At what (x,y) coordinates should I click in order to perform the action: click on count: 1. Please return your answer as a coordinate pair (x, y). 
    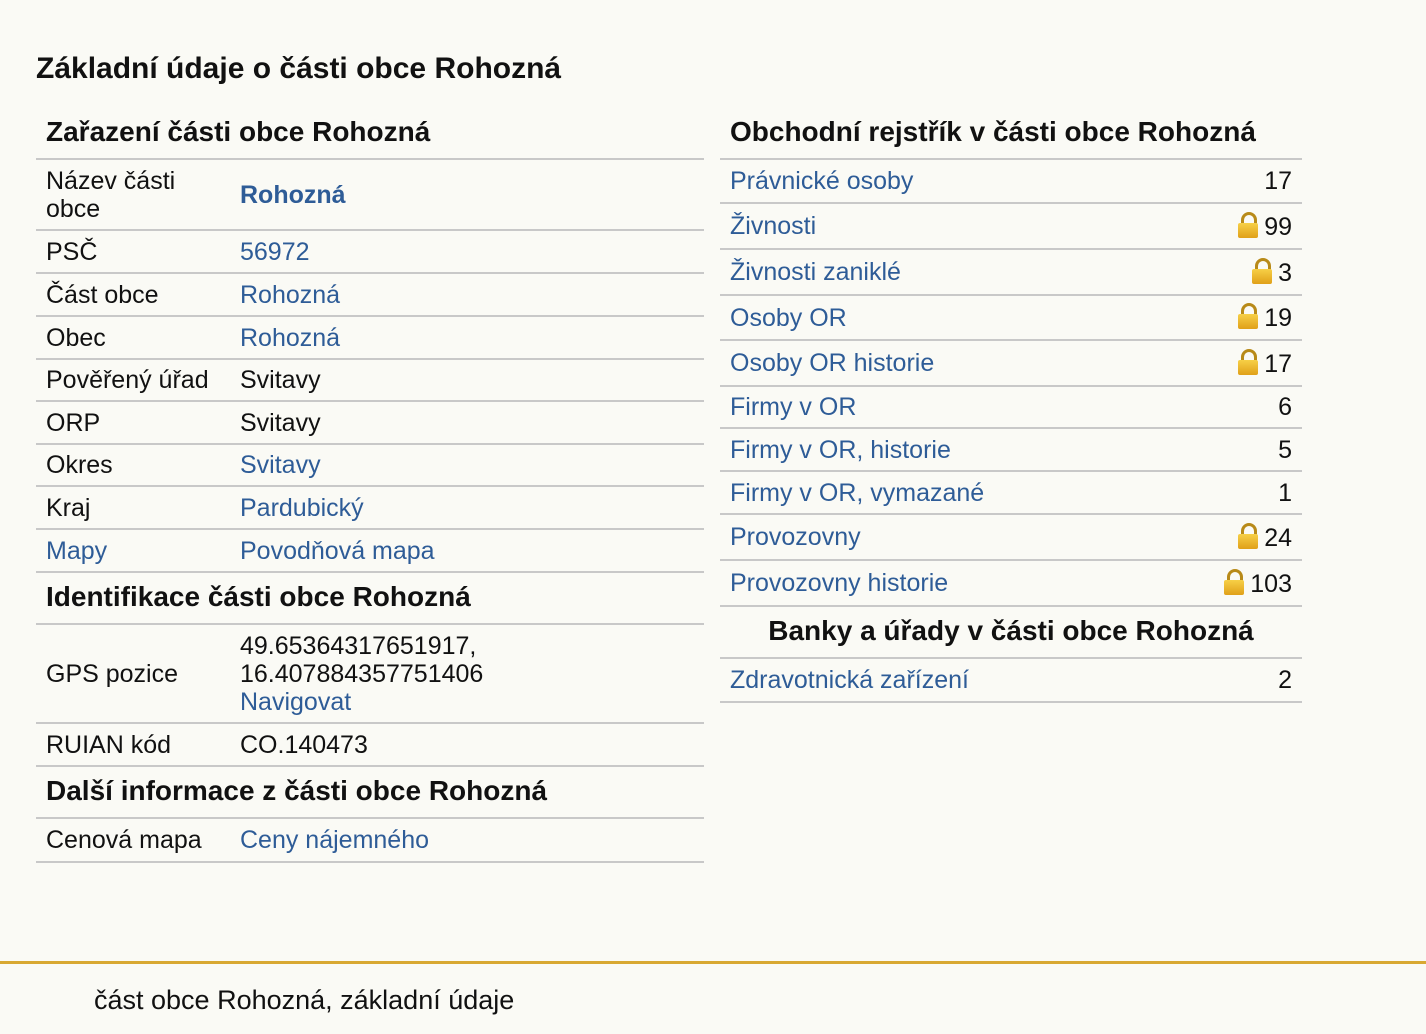
    Looking at the image, I should click on (1231, 493).